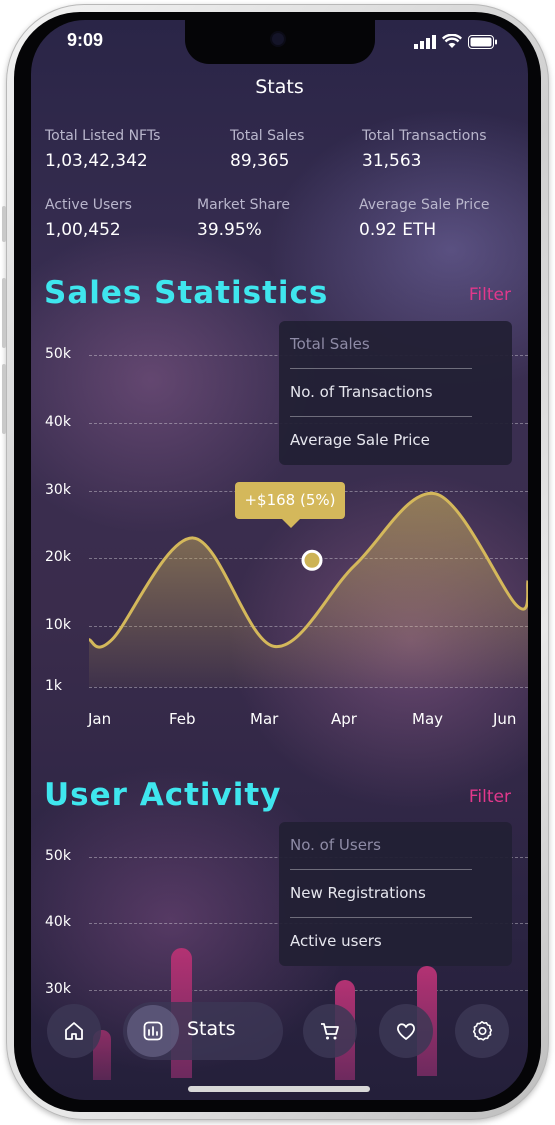 The height and width of the screenshot is (1125, 555). I want to click on wifi-icon, so click(452, 41).